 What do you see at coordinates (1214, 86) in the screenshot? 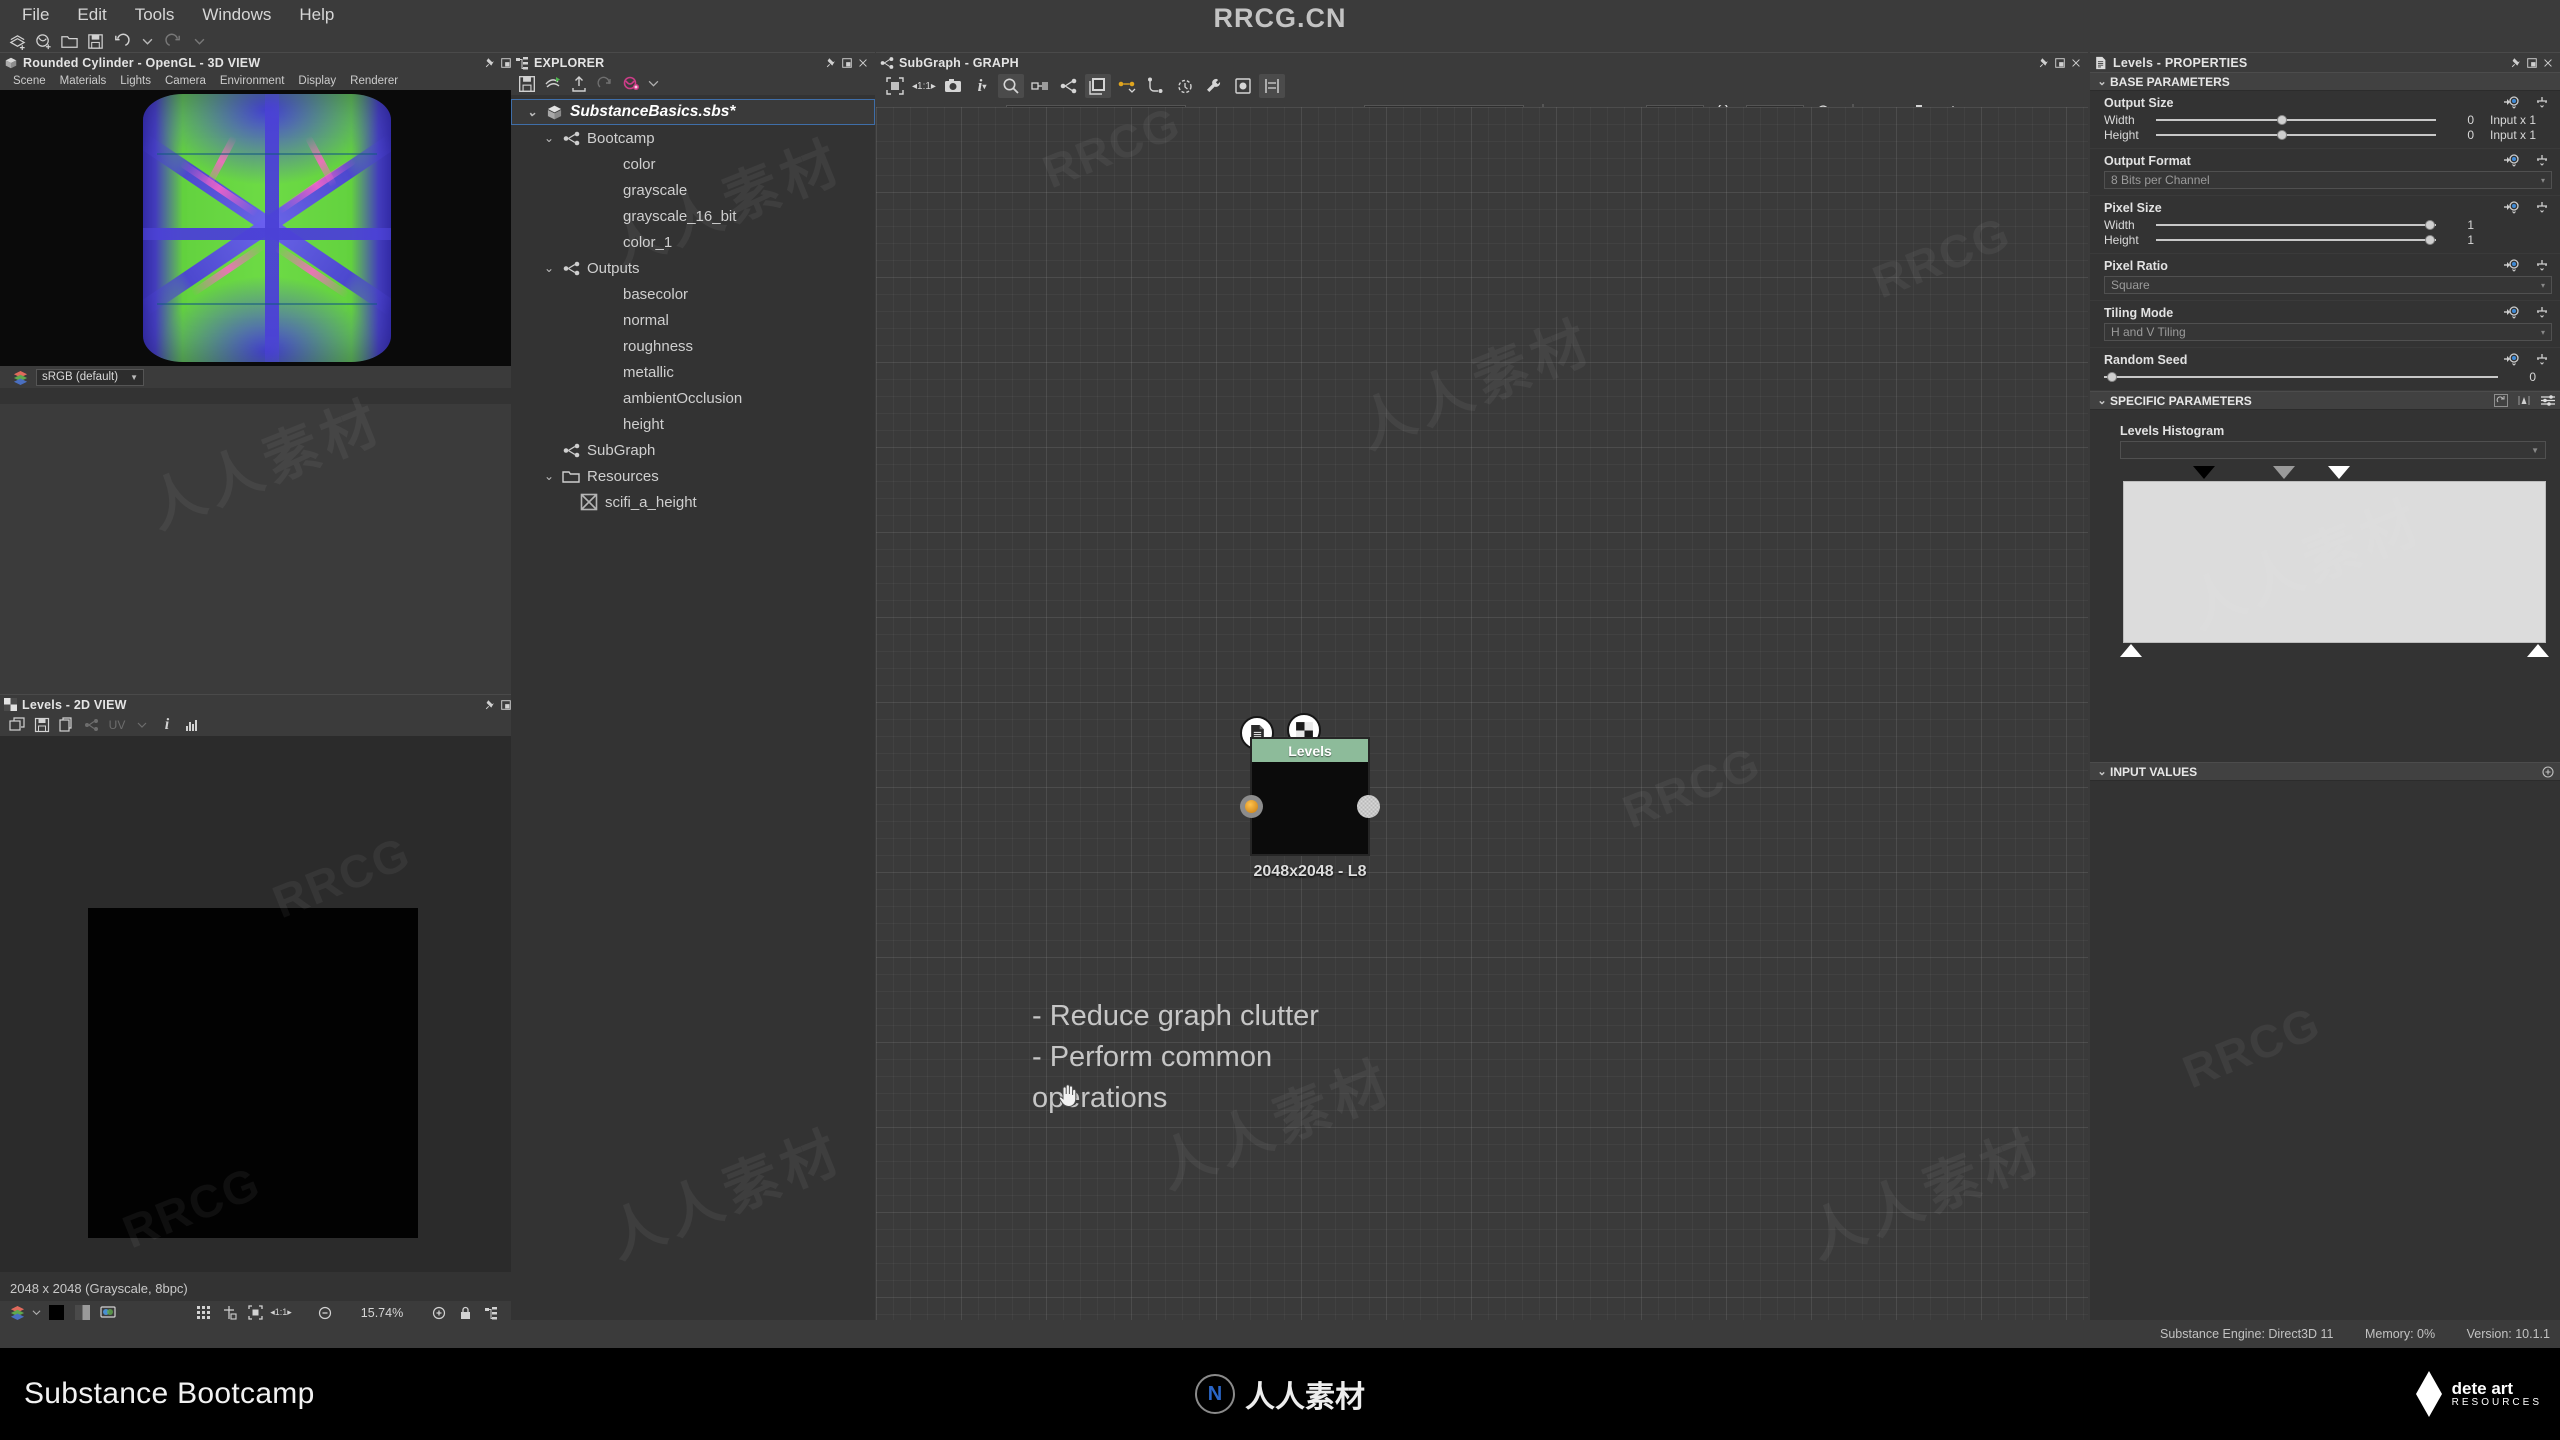
I see `wrench-icon` at bounding box center [1214, 86].